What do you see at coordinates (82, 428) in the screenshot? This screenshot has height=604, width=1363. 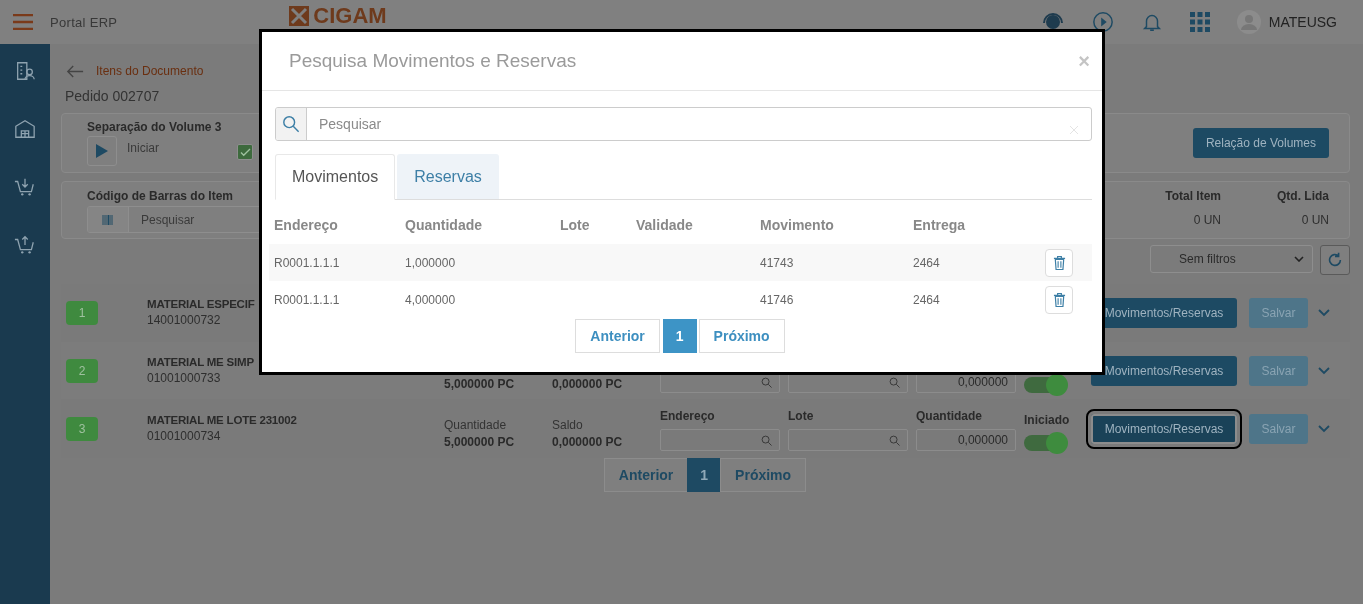 I see `item-number: 3` at bounding box center [82, 428].